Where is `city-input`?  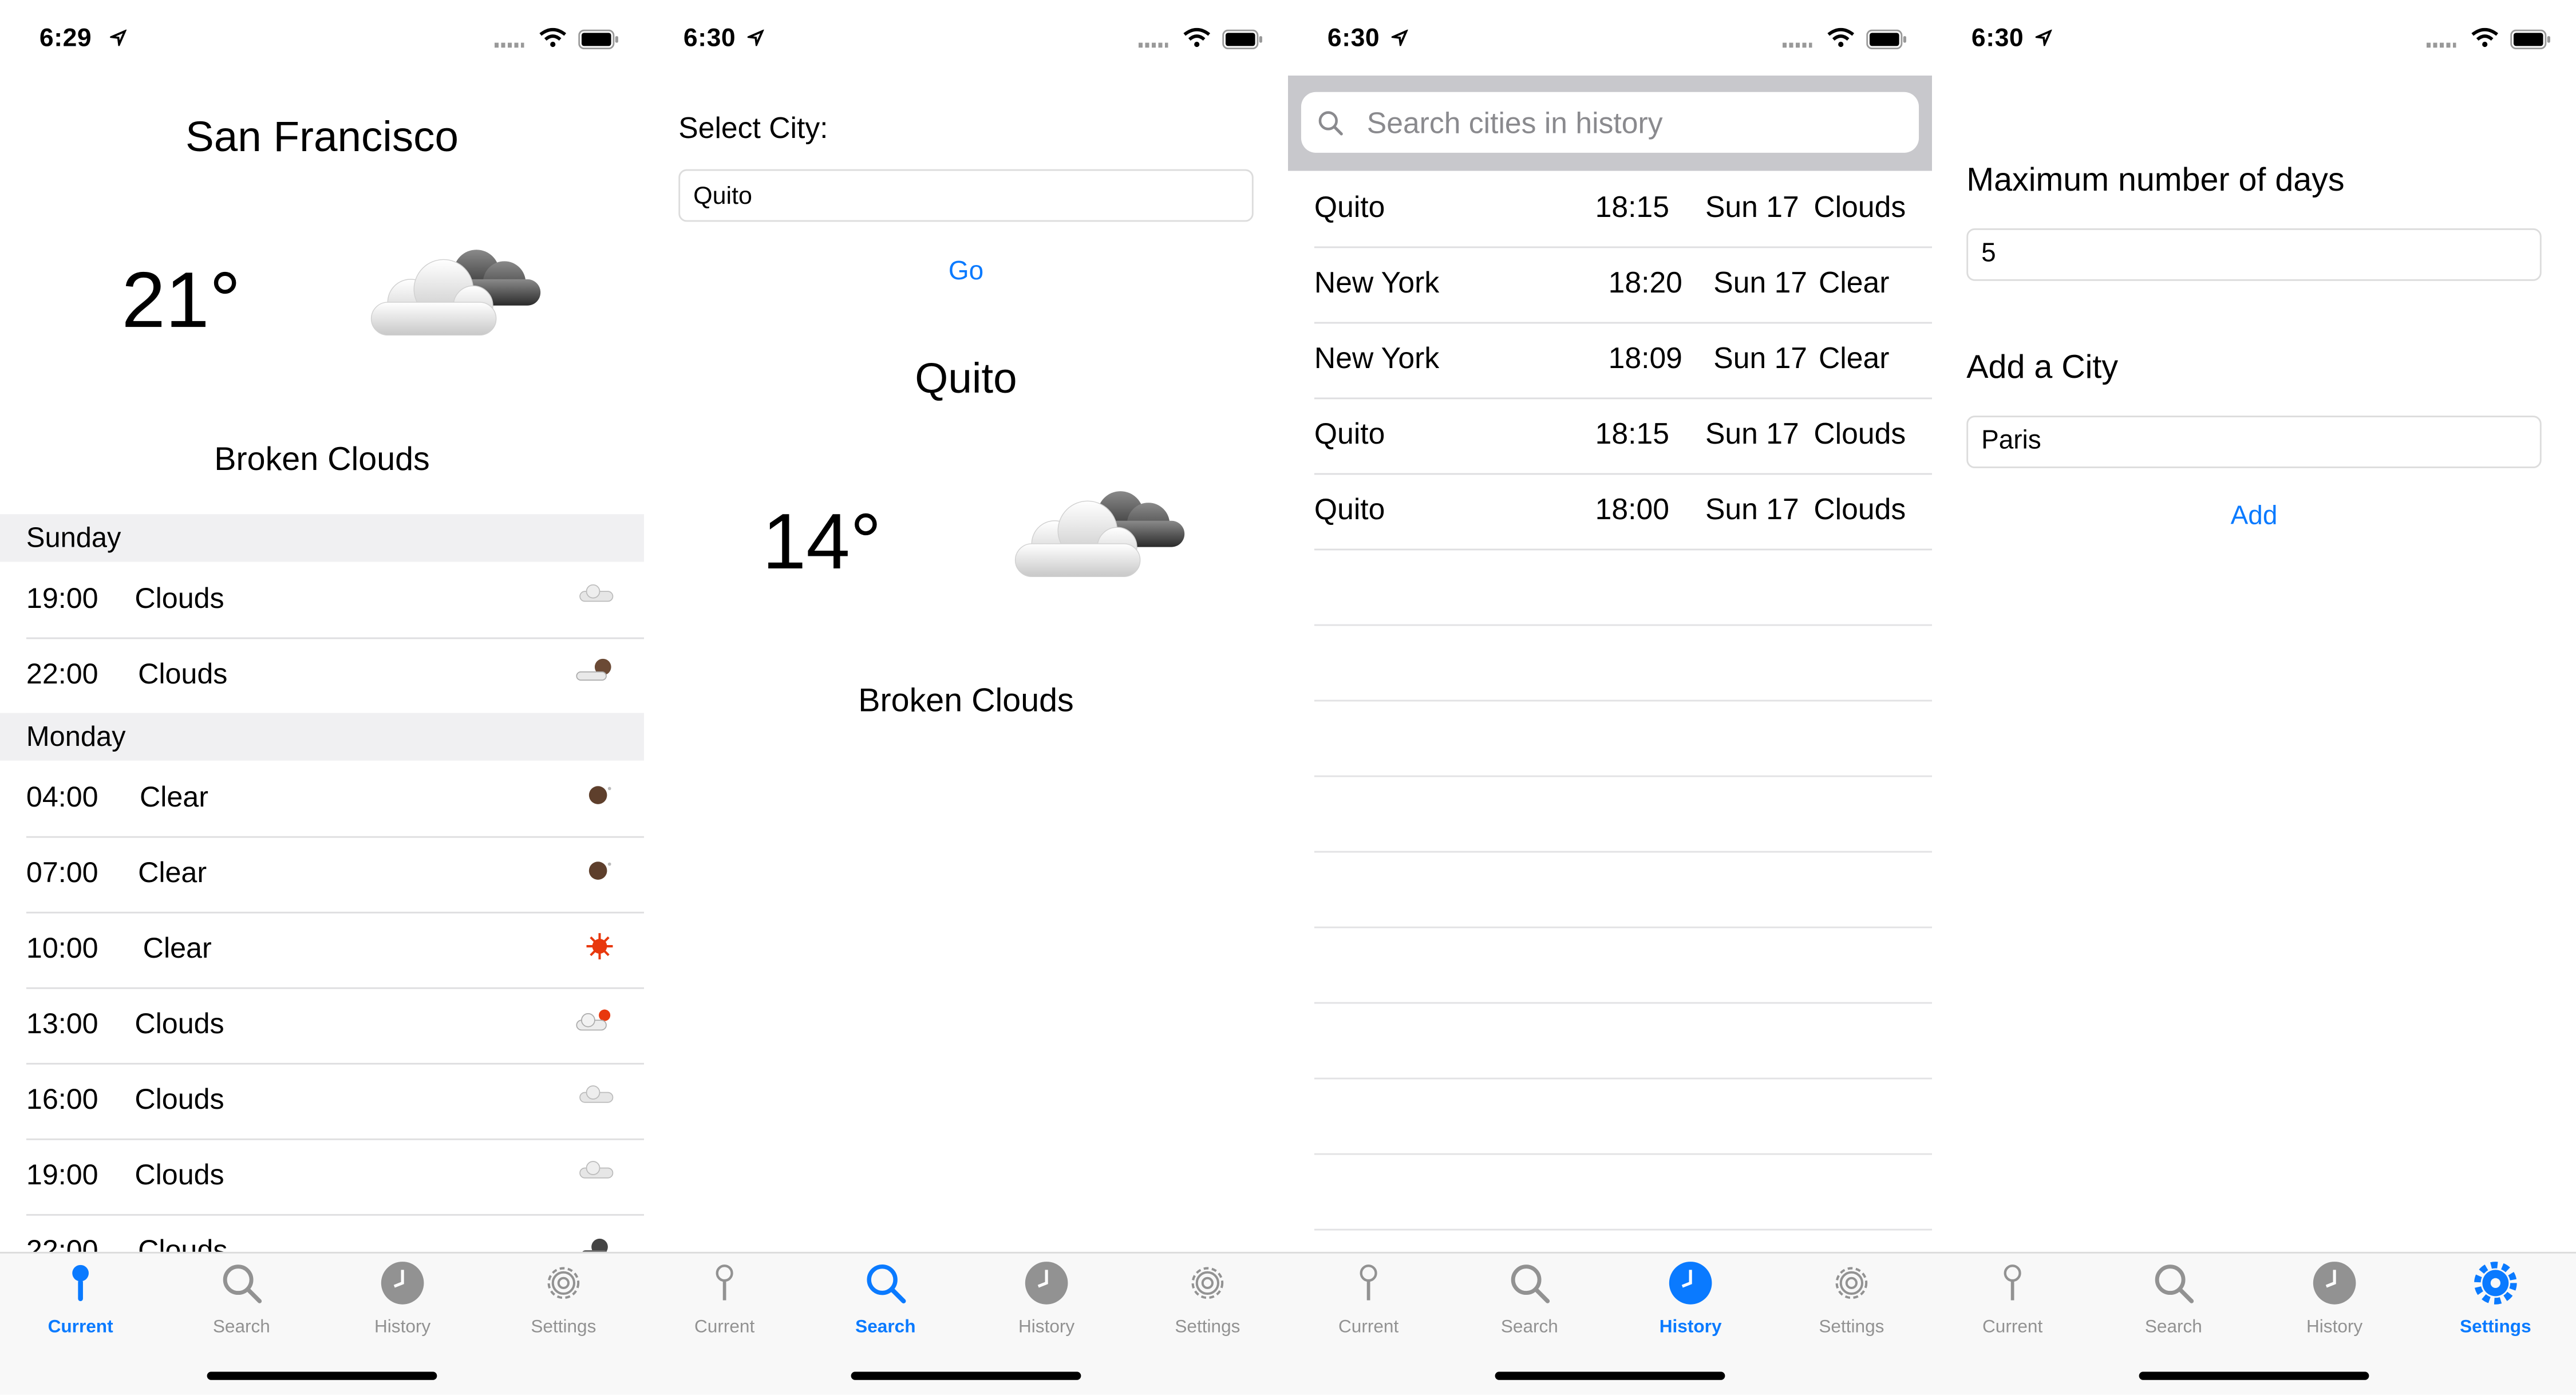
city-input is located at coordinates (966, 195).